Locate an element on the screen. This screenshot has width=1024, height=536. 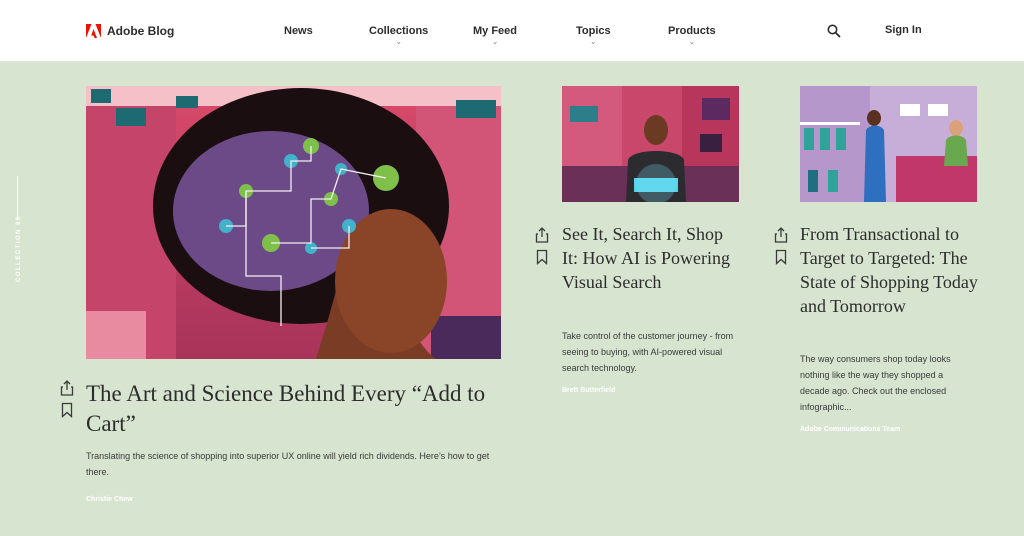
article-1-author: Christie Chew is located at coordinates (109, 499).